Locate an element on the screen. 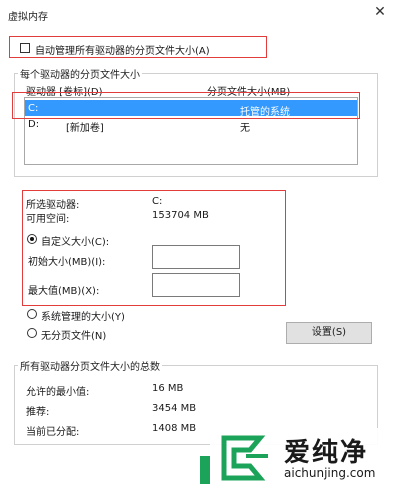 Image resolution: width=402 pixels, height=484 pixels. system-managed-label: 系统管理的大小(Y) is located at coordinates (83, 315).